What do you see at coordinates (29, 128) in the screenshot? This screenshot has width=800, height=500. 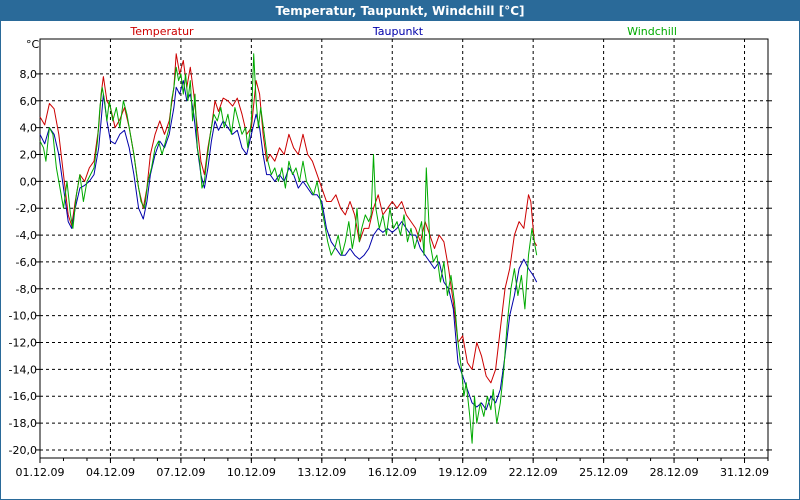 I see `y-tick-label: 4,0` at bounding box center [29, 128].